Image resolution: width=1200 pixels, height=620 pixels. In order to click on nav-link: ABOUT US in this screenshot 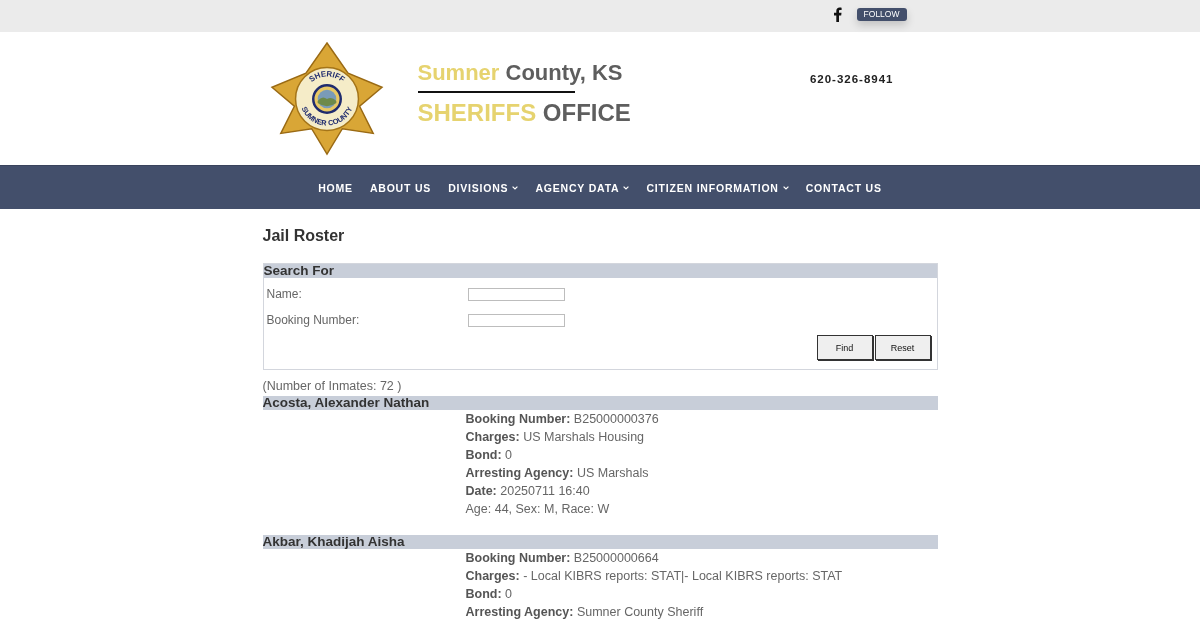, I will do `click(400, 187)`.